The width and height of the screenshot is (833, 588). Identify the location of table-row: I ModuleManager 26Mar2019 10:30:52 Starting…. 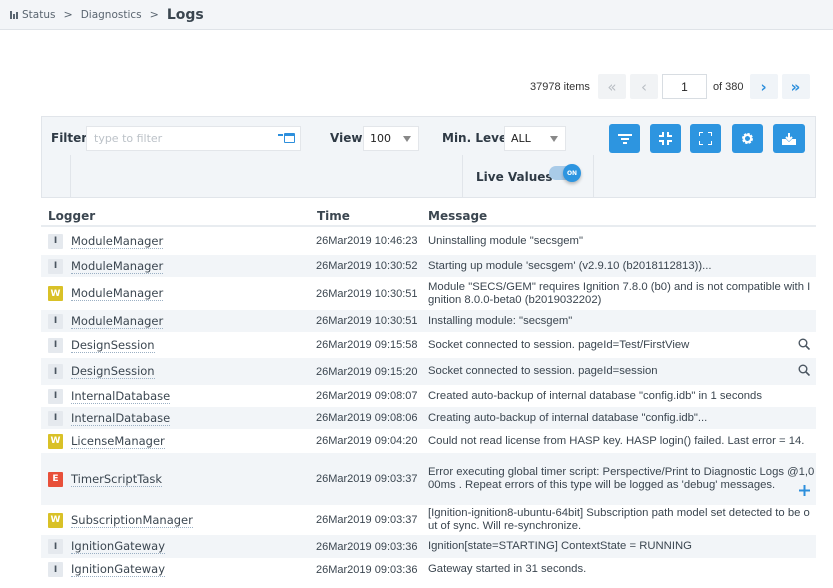
(428, 266).